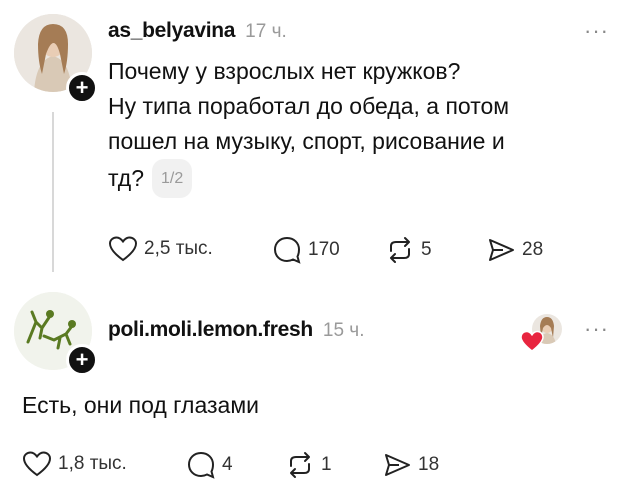  What do you see at coordinates (326, 464) in the screenshot?
I see `reply-repost-count: 1` at bounding box center [326, 464].